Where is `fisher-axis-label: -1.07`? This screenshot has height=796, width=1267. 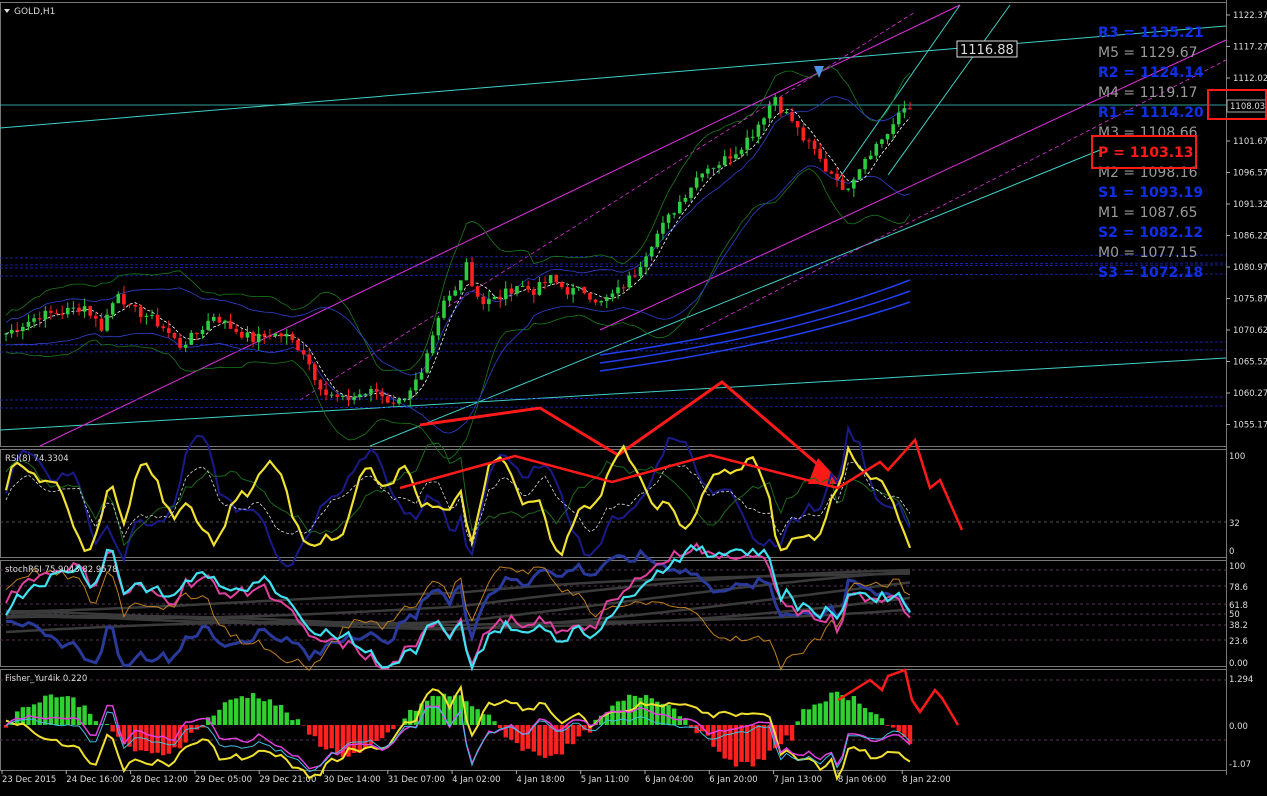 fisher-axis-label: -1.07 is located at coordinates (1240, 765).